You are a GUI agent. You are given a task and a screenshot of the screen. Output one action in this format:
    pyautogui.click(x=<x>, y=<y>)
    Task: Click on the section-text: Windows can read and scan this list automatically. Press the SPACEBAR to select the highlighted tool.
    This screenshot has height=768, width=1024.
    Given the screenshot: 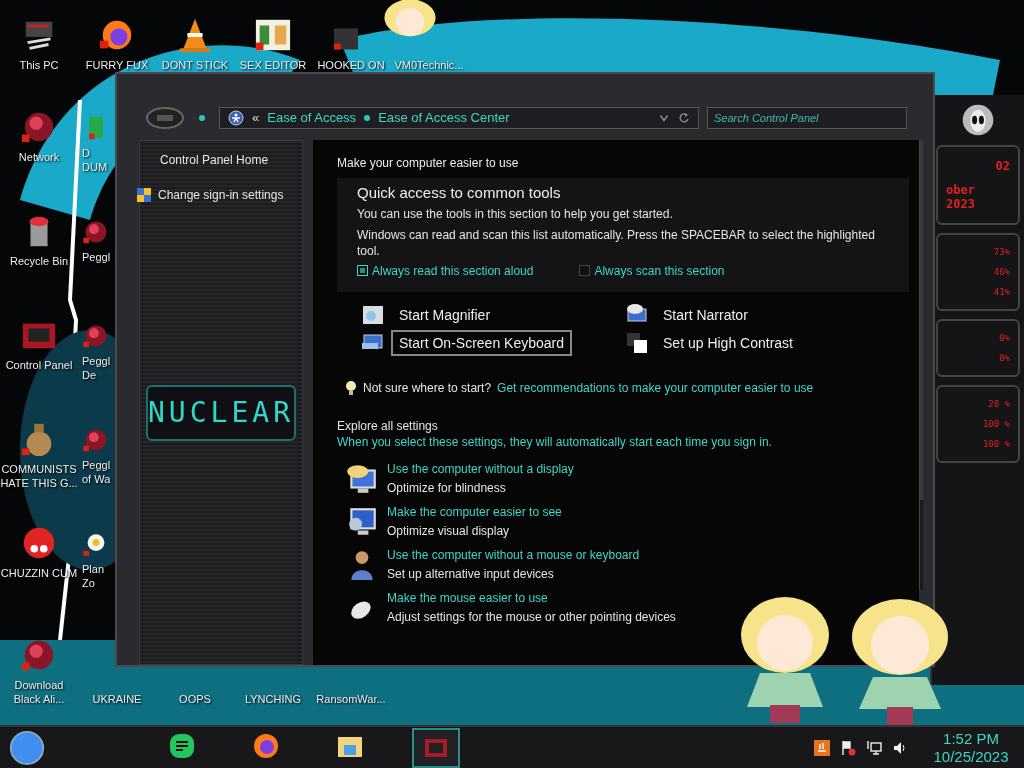 What is the action you would take?
    pyautogui.click(x=616, y=242)
    